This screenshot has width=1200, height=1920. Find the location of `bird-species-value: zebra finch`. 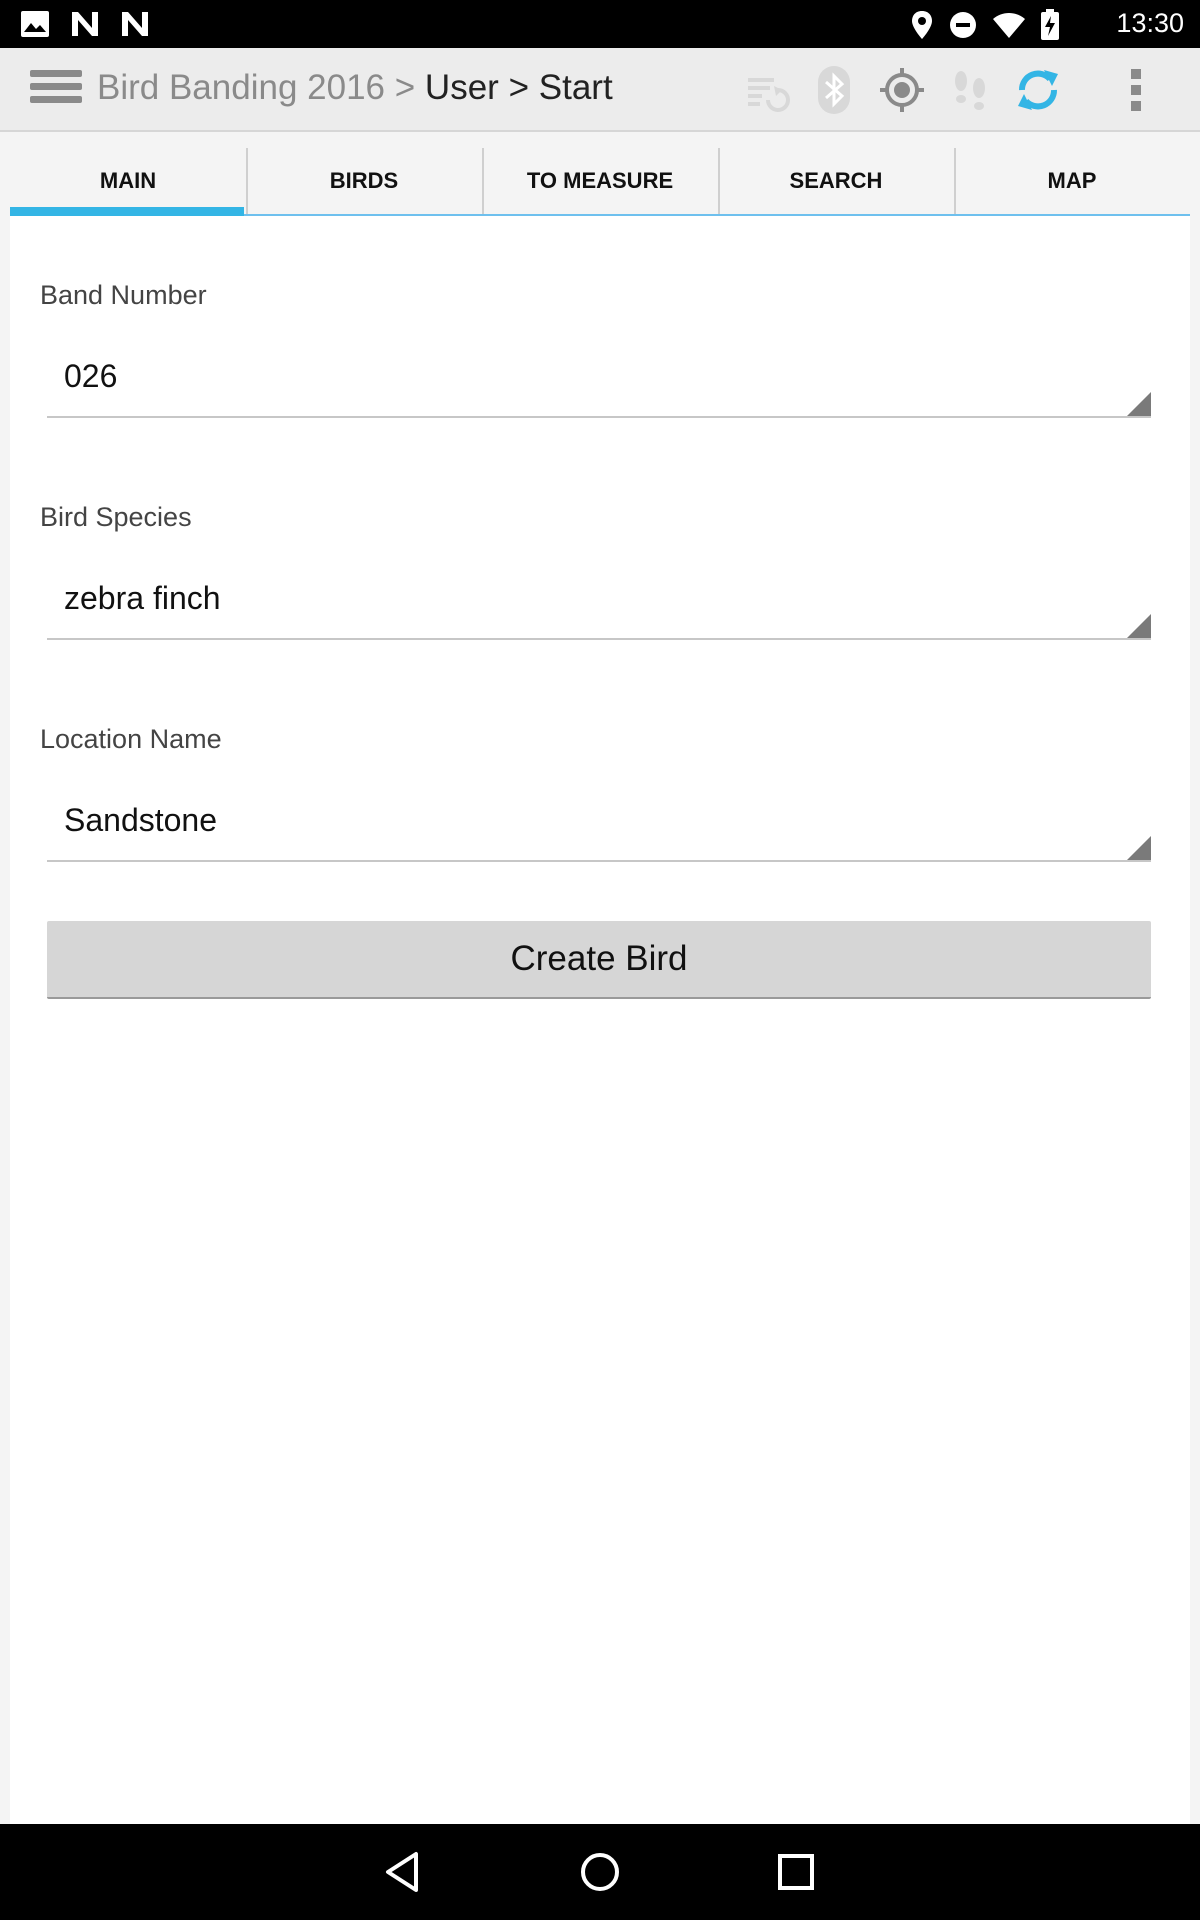

bird-species-value: zebra finch is located at coordinates (142, 598).